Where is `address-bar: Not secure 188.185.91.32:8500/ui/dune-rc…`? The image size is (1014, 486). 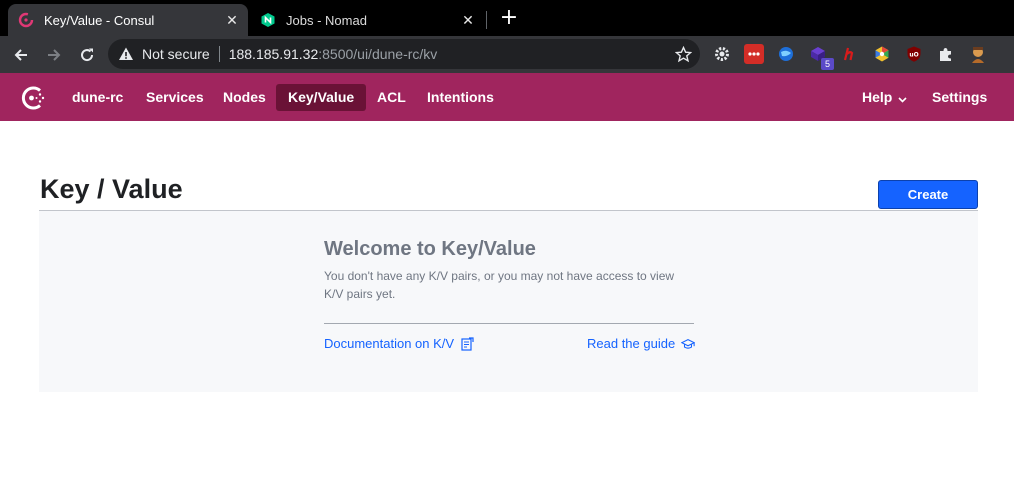 address-bar: Not secure 188.185.91.32:8500/ui/dune-rc… is located at coordinates (404, 54).